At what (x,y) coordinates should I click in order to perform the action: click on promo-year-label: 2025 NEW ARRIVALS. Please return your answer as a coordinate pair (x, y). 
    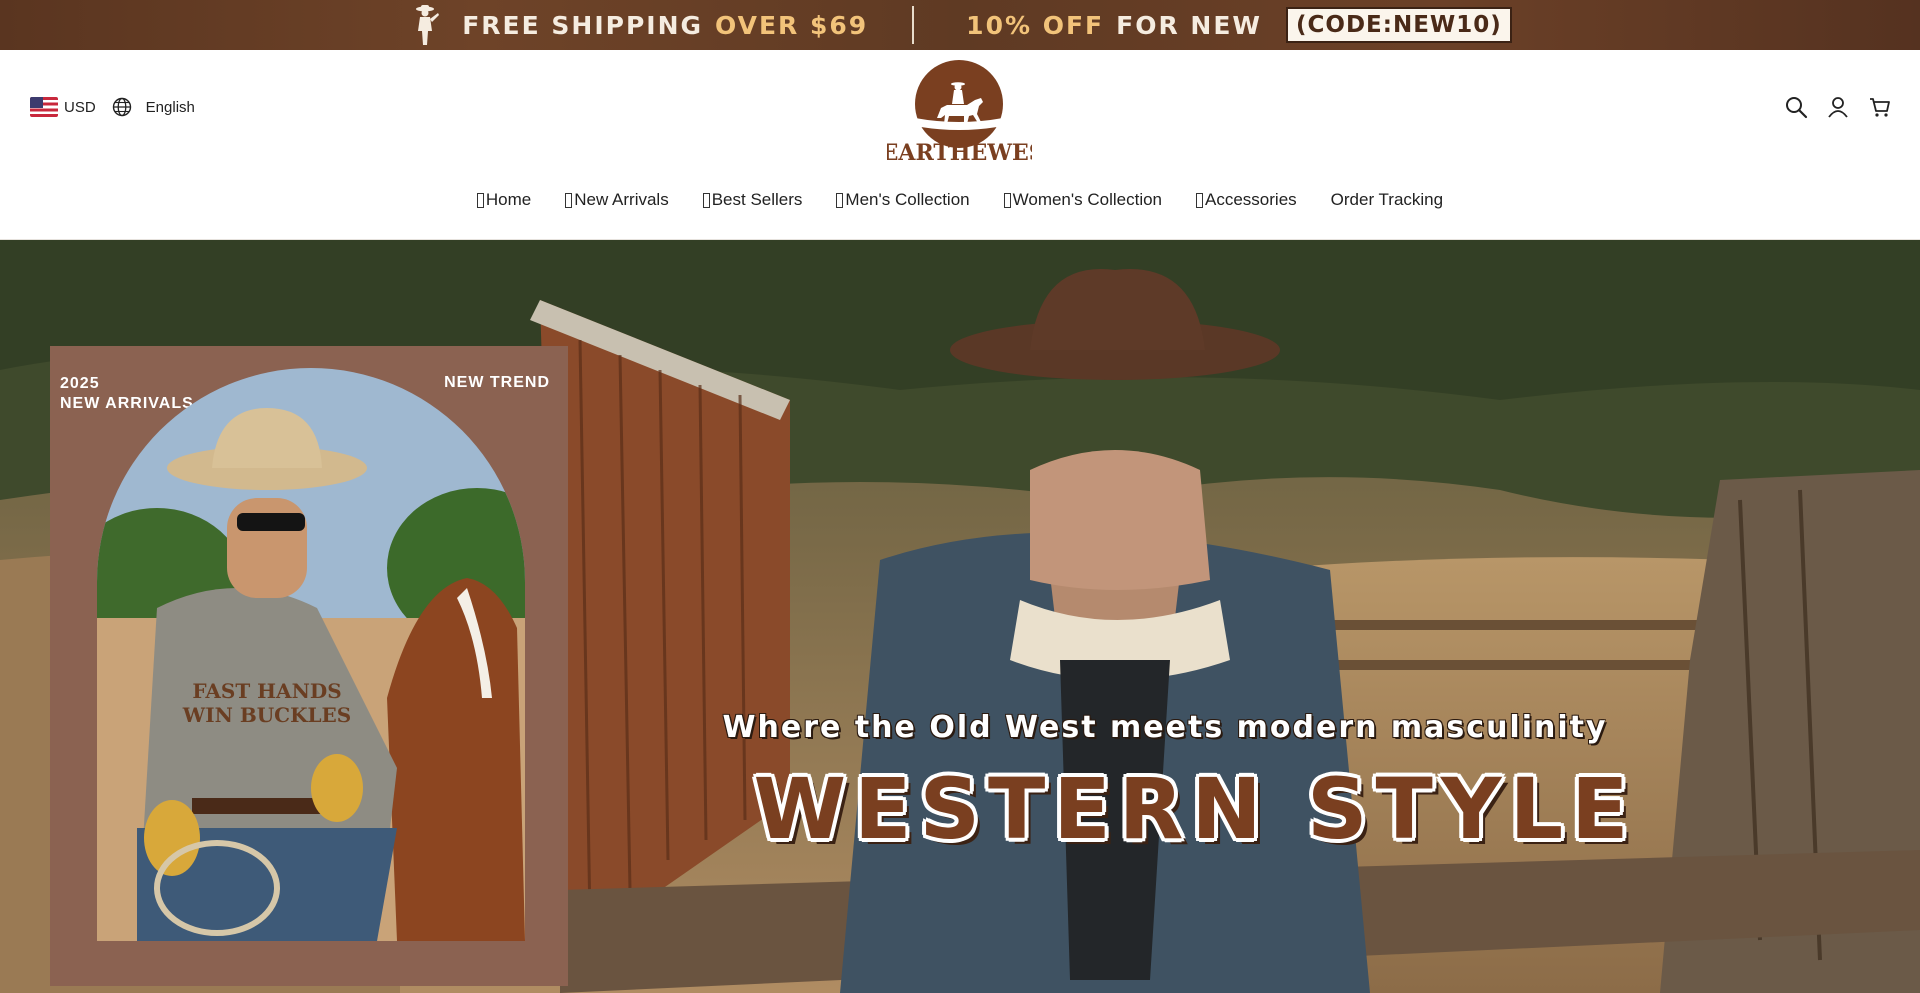
    Looking at the image, I should click on (127, 394).